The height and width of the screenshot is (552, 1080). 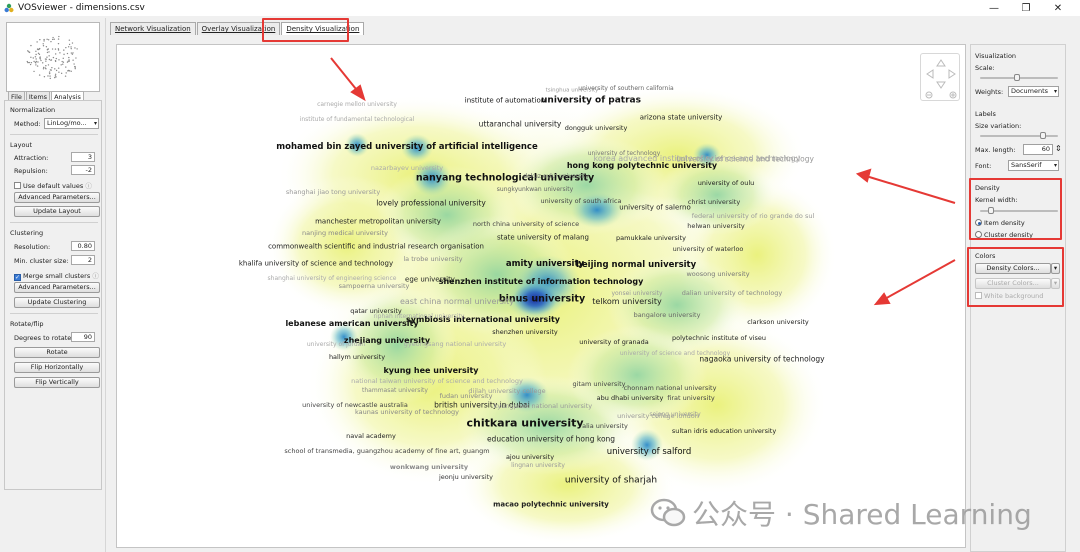 What do you see at coordinates (667, 315) in the screenshot?
I see `map-item-label: bangalore university` at bounding box center [667, 315].